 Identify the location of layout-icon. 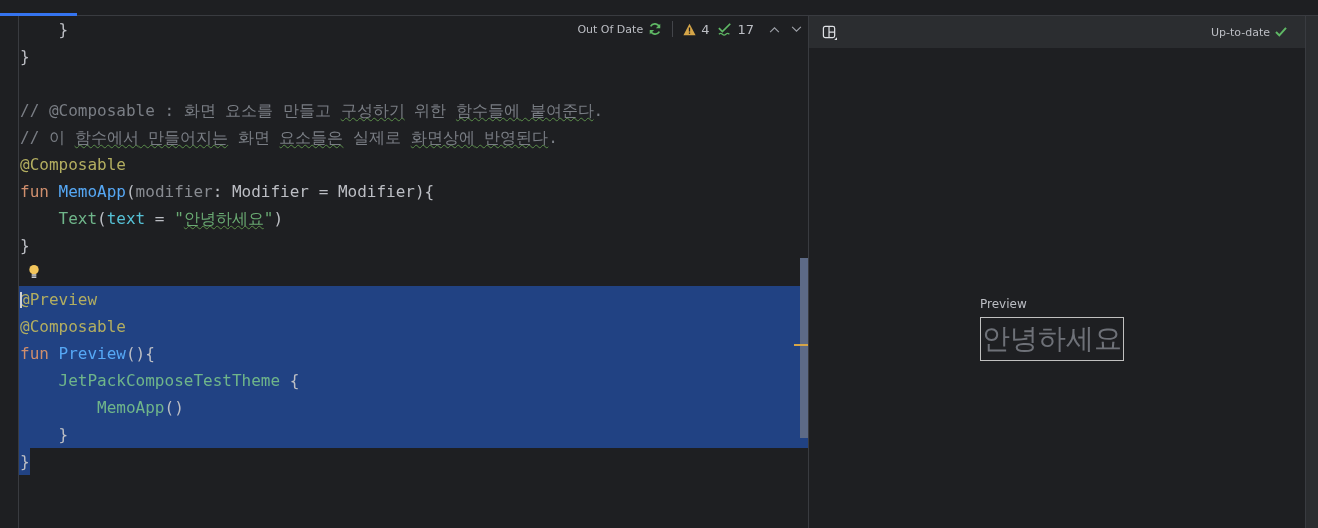
(829, 32).